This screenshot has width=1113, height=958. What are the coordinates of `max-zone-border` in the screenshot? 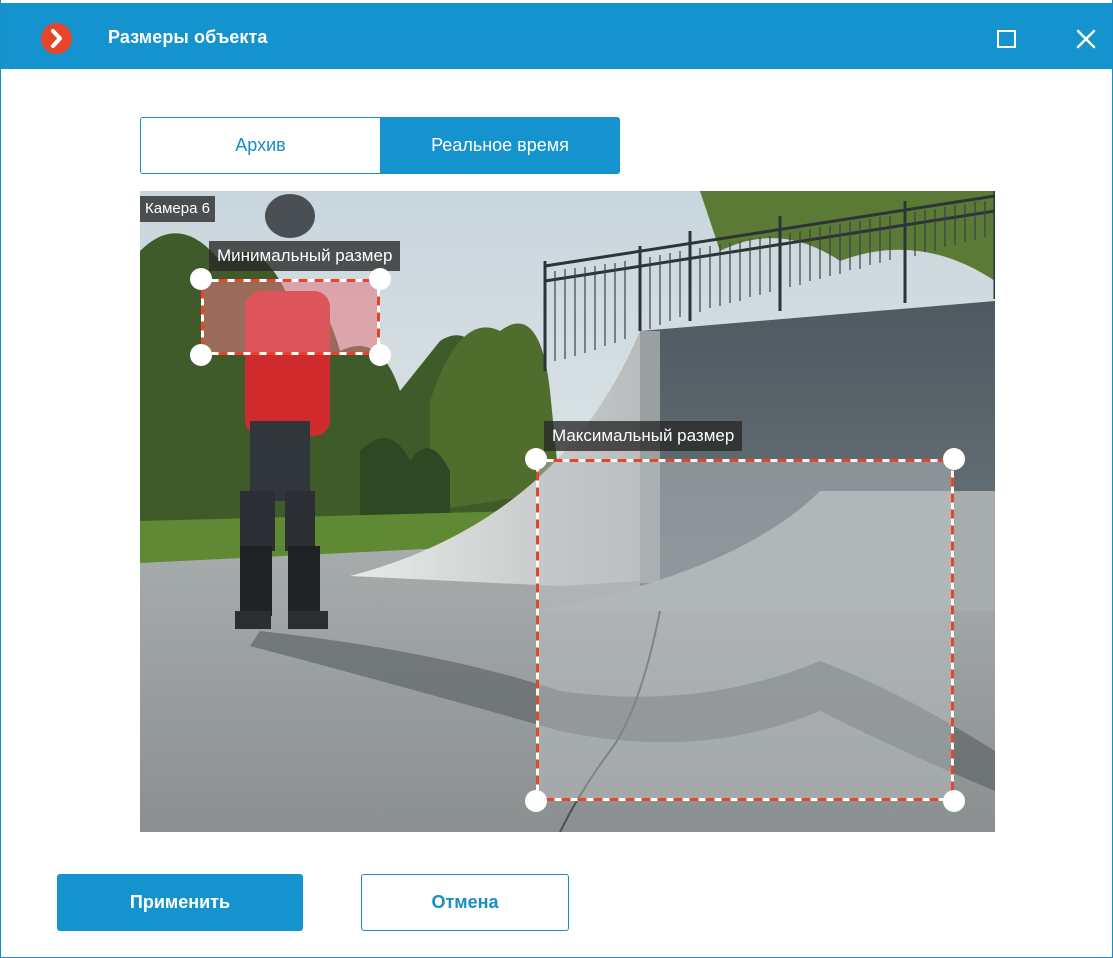 It's located at (745, 630).